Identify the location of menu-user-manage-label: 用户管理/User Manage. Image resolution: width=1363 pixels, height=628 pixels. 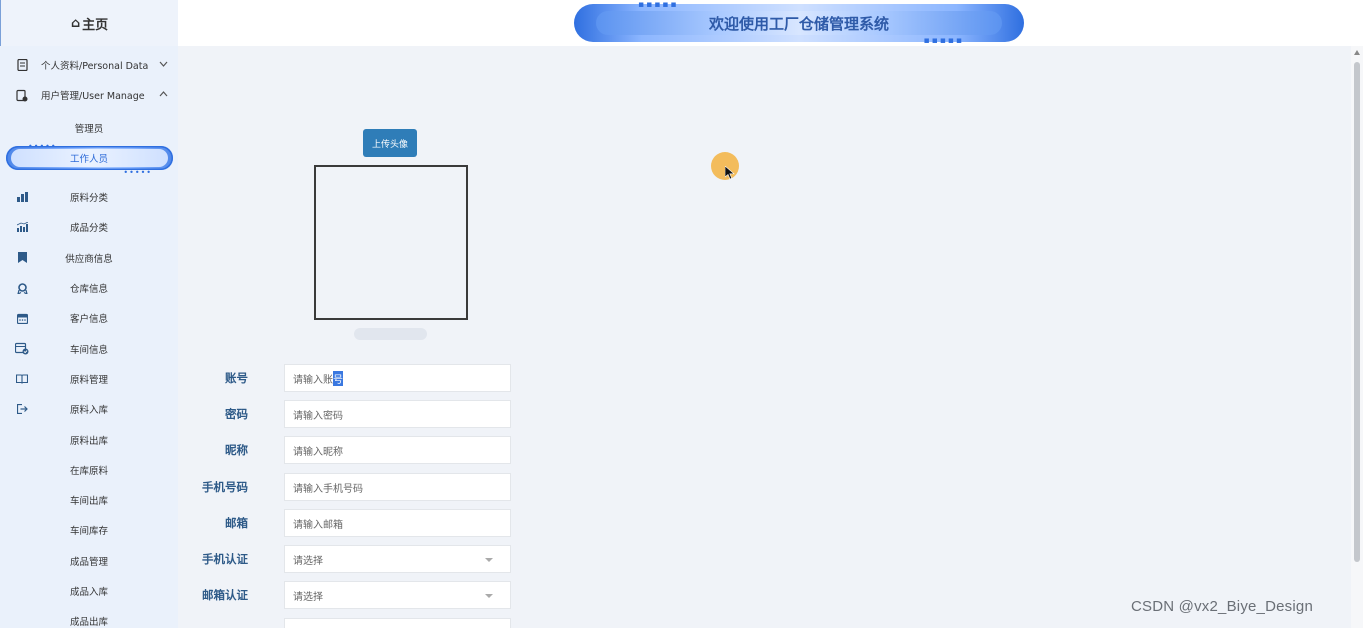
(93, 96).